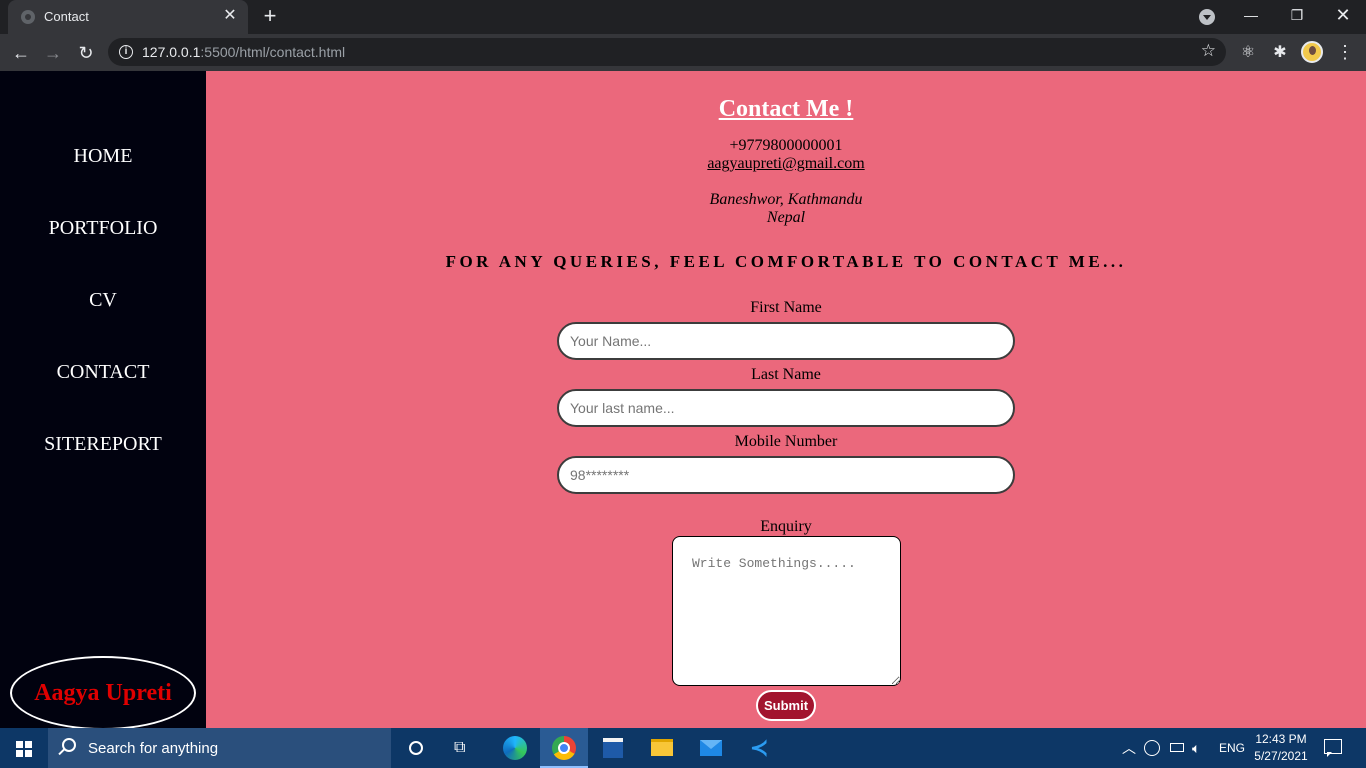  I want to click on chrome-taskbar-button, so click(564, 748).